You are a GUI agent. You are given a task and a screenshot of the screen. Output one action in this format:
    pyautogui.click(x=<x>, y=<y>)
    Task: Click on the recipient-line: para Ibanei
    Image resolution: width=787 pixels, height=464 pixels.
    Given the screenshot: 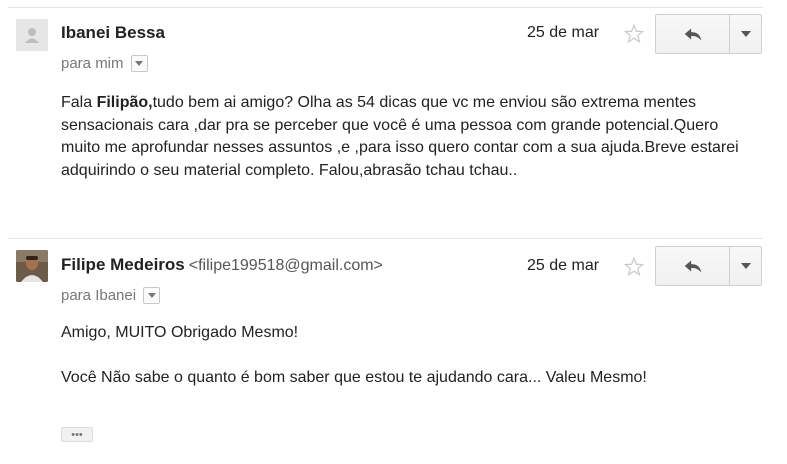 What is the action you would take?
    pyautogui.click(x=111, y=295)
    